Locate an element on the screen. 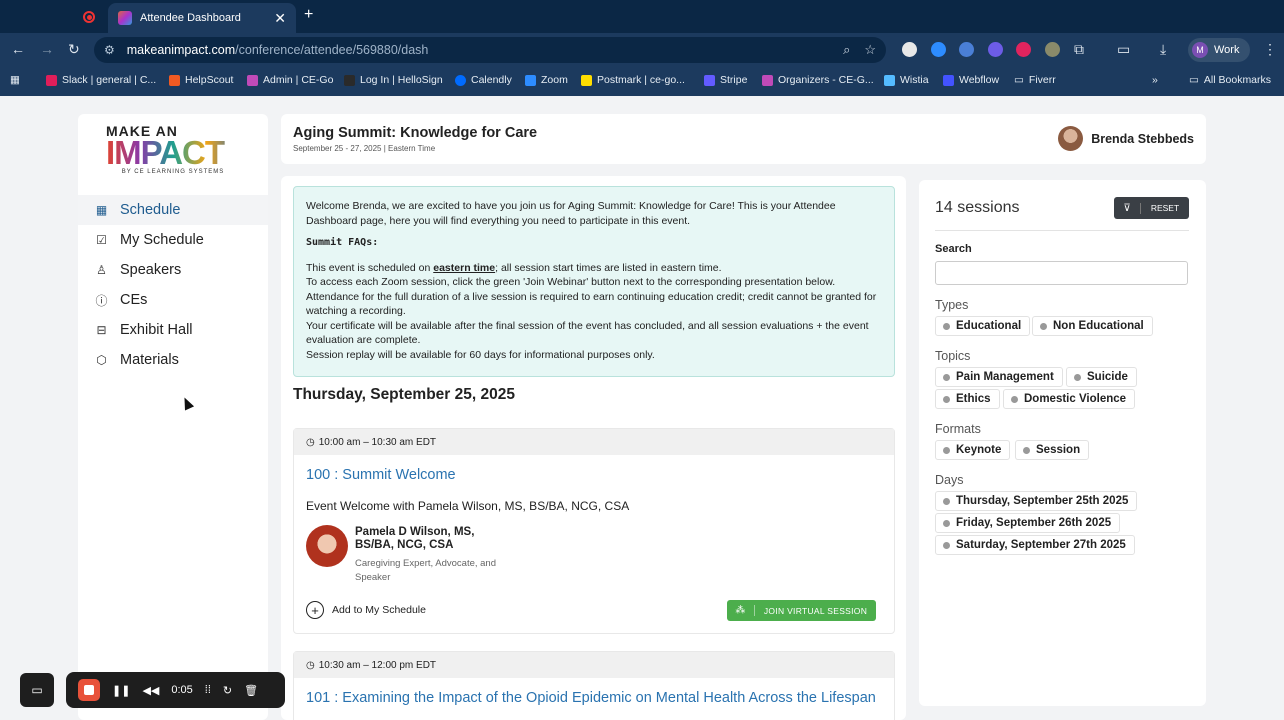 The width and height of the screenshot is (1284, 720). nav-my-schedule: ☑ My Schedule is located at coordinates (173, 240).